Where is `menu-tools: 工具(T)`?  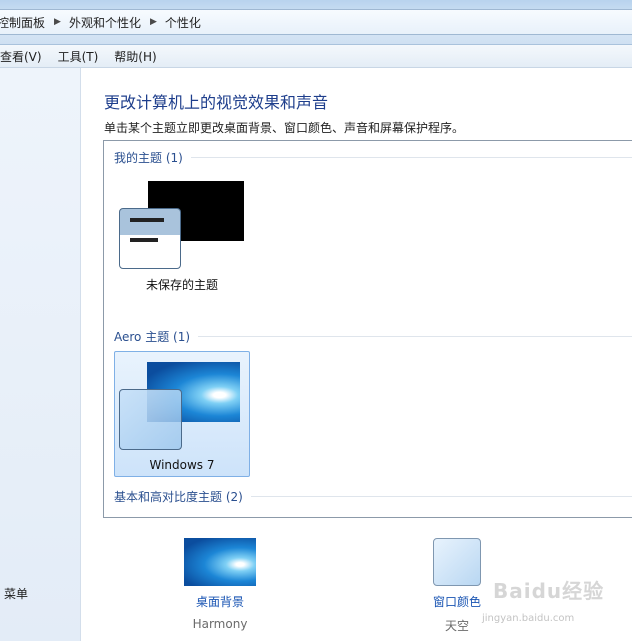
menu-tools: 工具(T) is located at coordinates (78, 56).